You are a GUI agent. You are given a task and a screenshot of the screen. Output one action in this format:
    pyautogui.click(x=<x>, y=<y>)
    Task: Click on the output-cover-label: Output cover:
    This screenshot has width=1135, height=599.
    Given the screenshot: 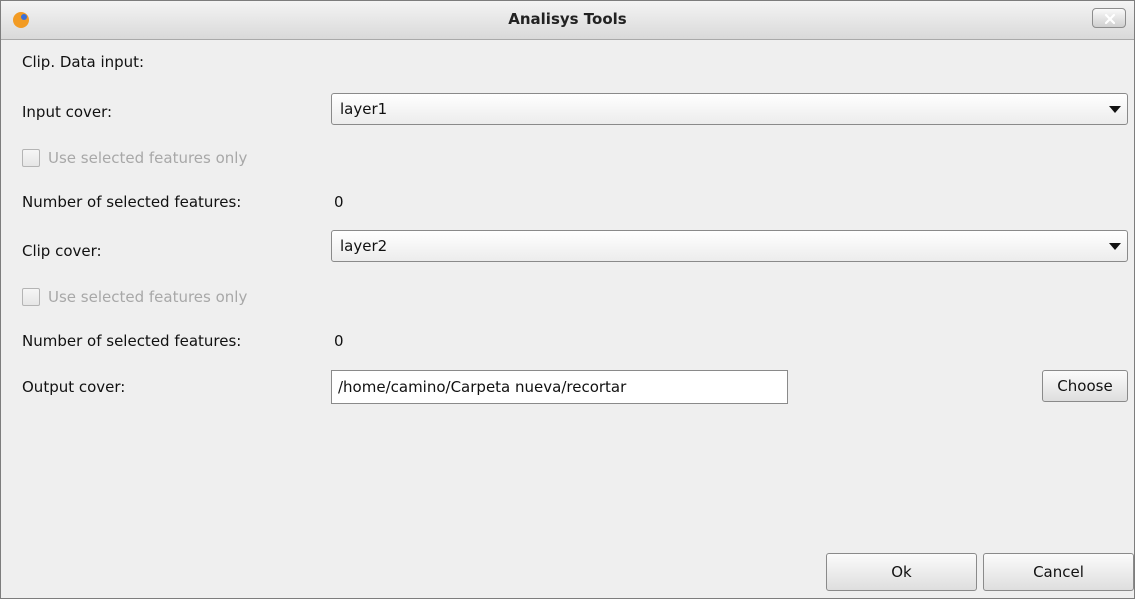 What is the action you would take?
    pyautogui.click(x=74, y=387)
    